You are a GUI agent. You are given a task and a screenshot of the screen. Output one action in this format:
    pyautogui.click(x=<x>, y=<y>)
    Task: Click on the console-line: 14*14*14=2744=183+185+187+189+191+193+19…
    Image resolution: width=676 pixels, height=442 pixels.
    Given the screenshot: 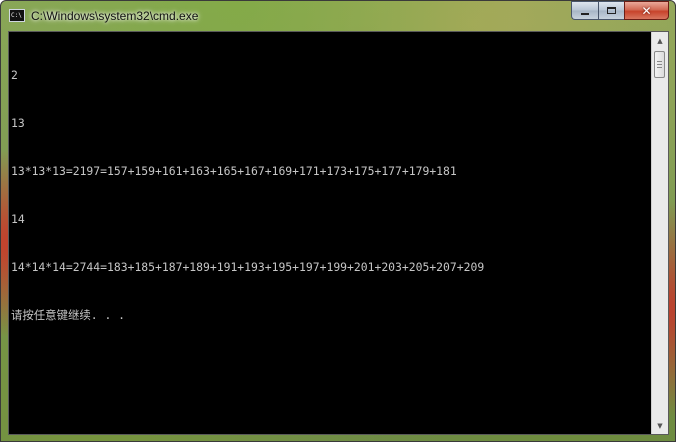 What is the action you would take?
    pyautogui.click(x=248, y=267)
    